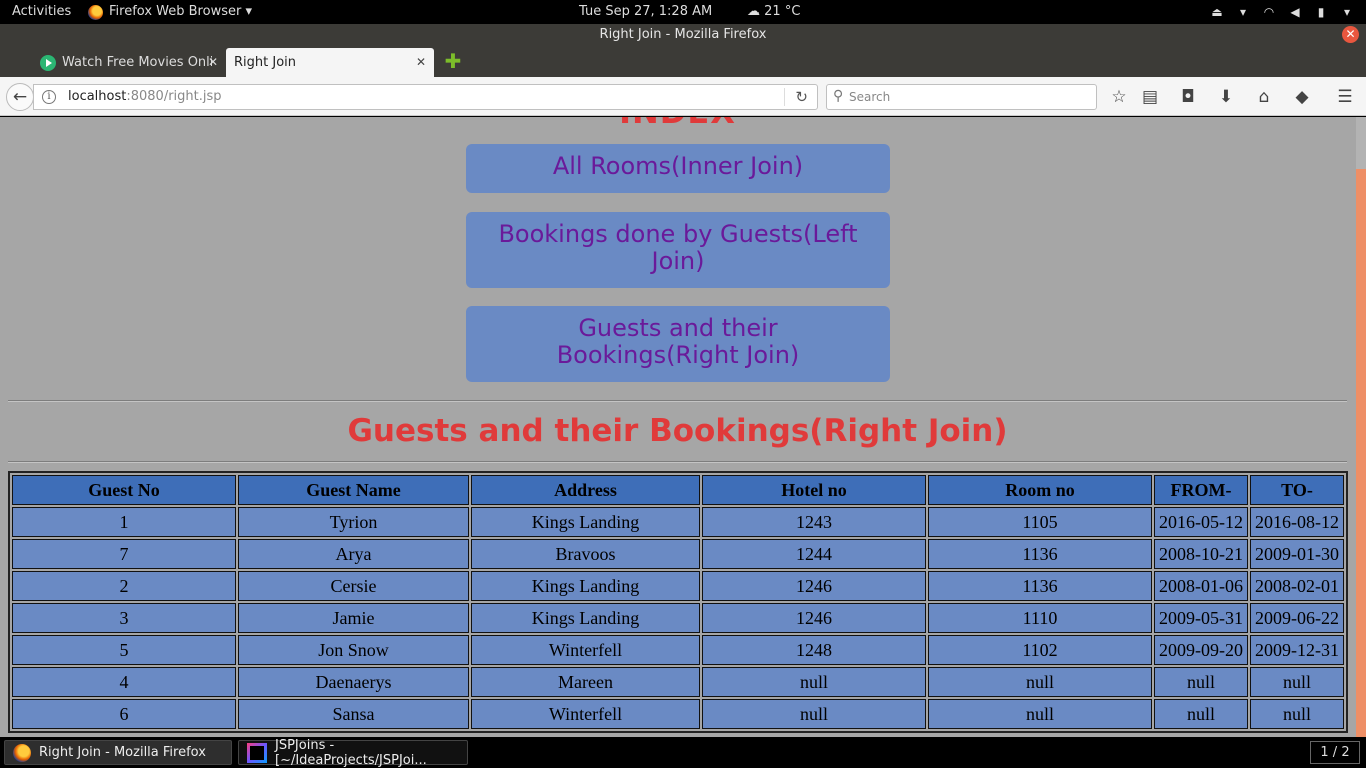 The height and width of the screenshot is (768, 1366). I want to click on column-header: Guest No, so click(124, 490).